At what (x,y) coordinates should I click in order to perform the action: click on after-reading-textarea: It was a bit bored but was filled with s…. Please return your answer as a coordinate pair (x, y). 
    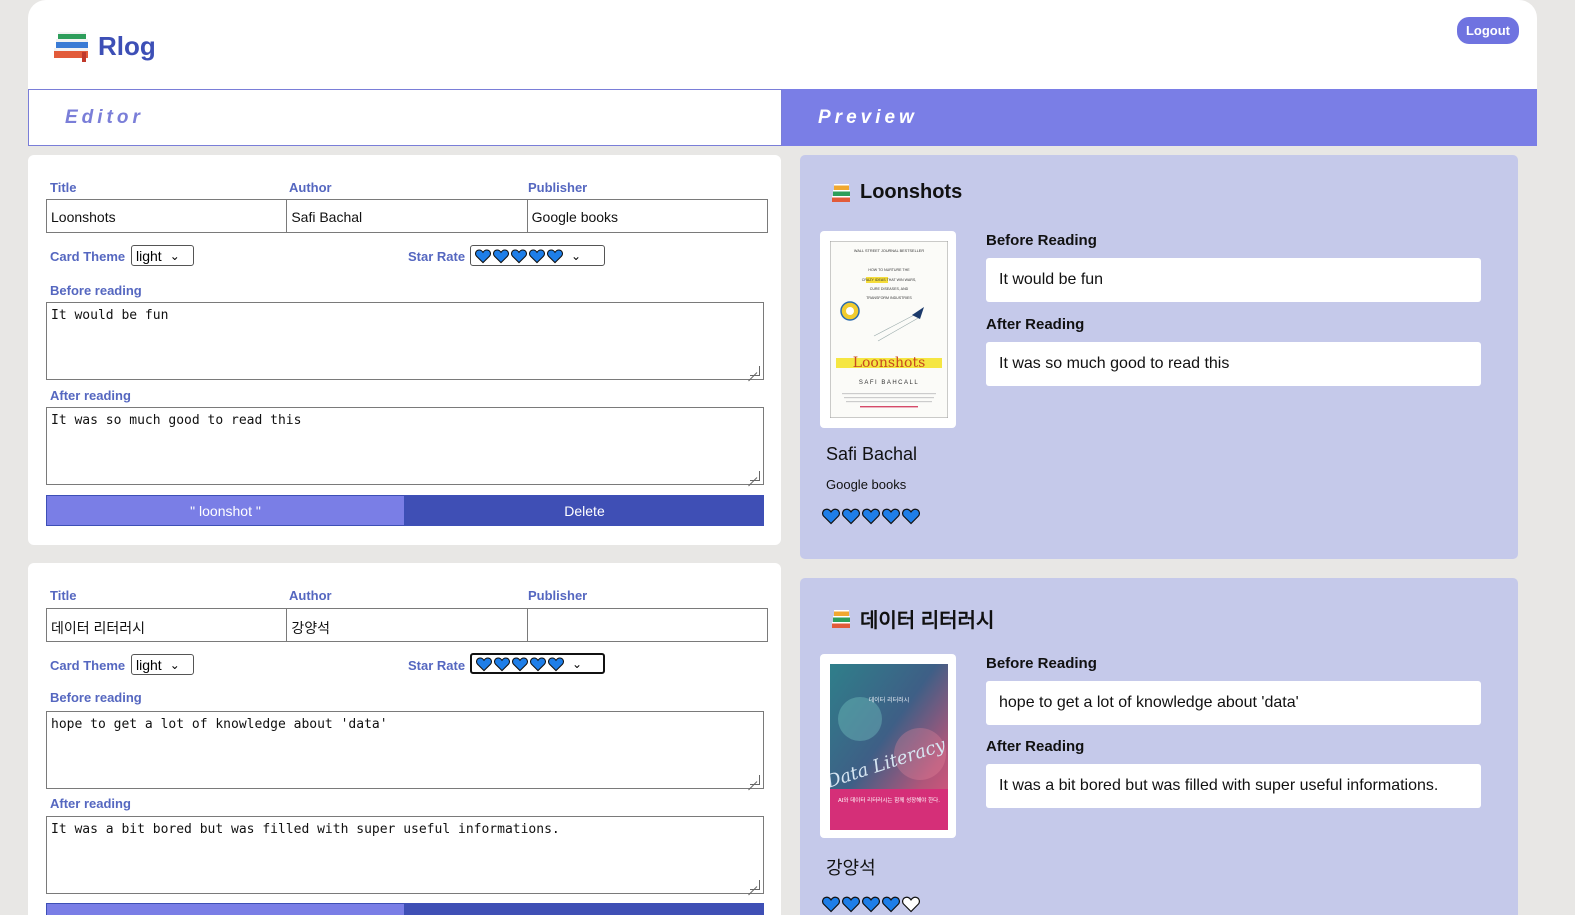
    Looking at the image, I should click on (405, 855).